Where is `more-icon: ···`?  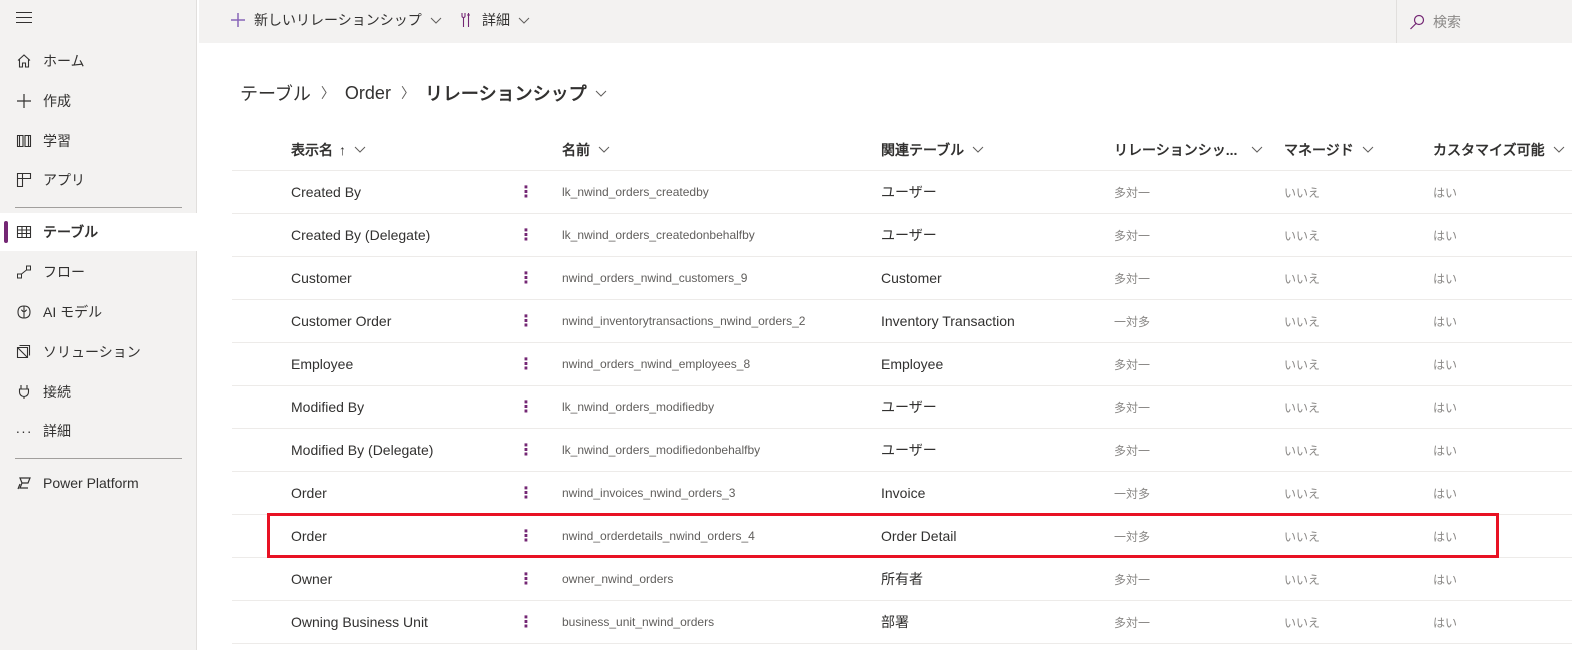 more-icon: ··· is located at coordinates (24, 431).